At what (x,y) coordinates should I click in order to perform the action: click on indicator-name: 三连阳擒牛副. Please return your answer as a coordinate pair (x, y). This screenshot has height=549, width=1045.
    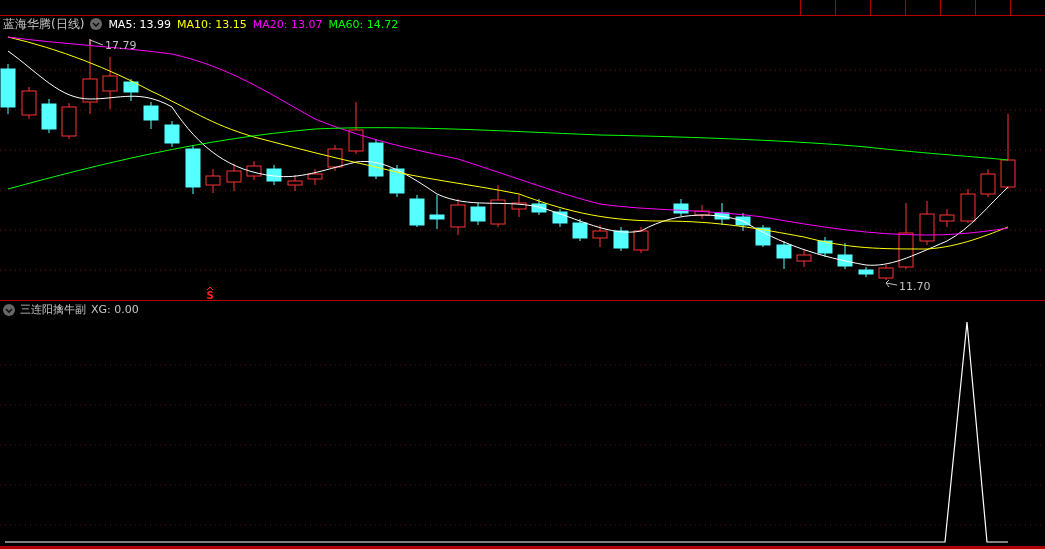
    Looking at the image, I should click on (53, 309).